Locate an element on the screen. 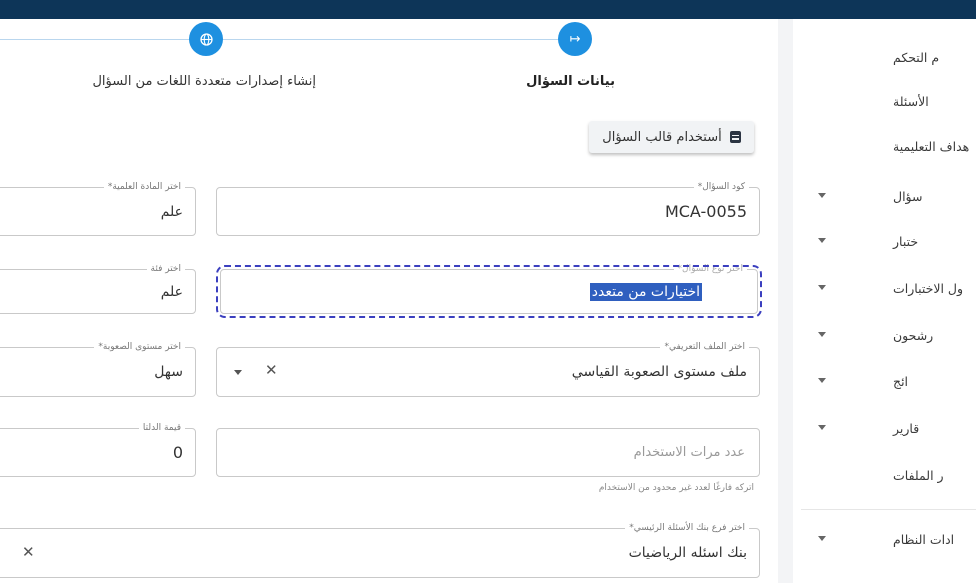  sidebar-item-label: م التحكم is located at coordinates (916, 57).